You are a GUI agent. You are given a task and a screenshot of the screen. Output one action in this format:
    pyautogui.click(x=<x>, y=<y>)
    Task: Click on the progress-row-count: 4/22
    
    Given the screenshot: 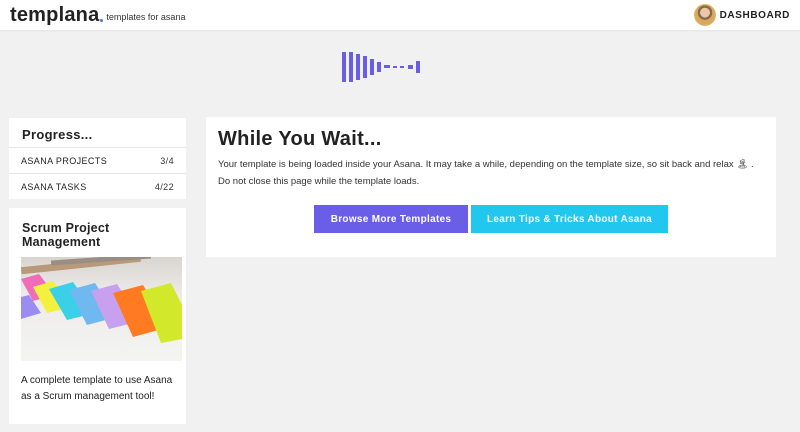 What is the action you would take?
    pyautogui.click(x=164, y=186)
    